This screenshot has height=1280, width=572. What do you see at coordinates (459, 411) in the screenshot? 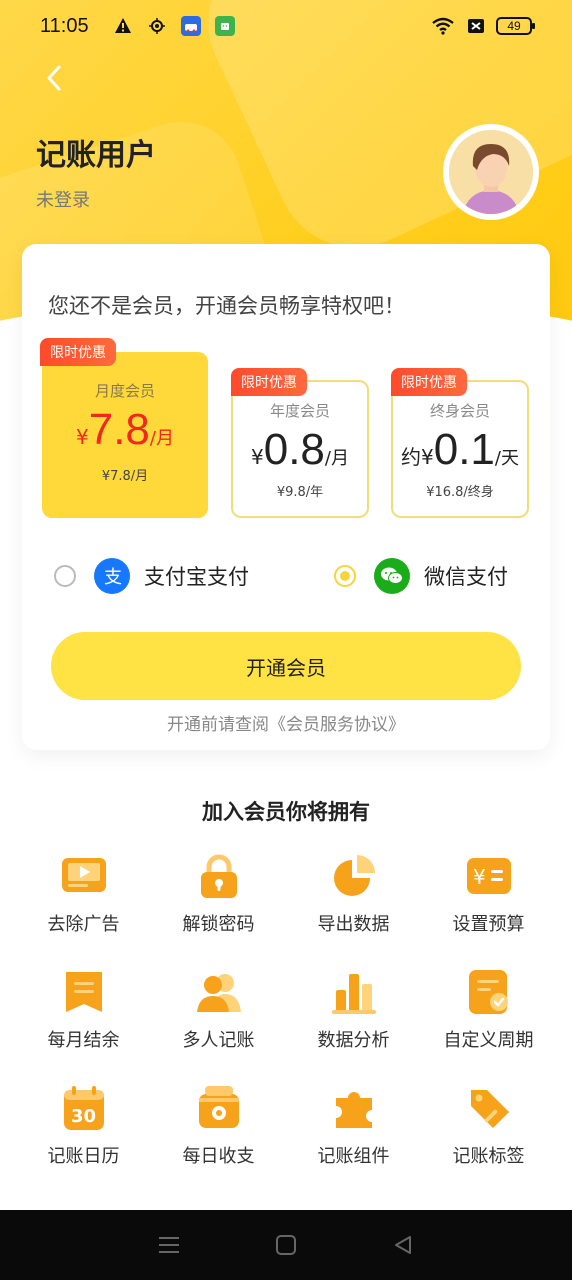
I see `plan-name: 终身会员` at bounding box center [459, 411].